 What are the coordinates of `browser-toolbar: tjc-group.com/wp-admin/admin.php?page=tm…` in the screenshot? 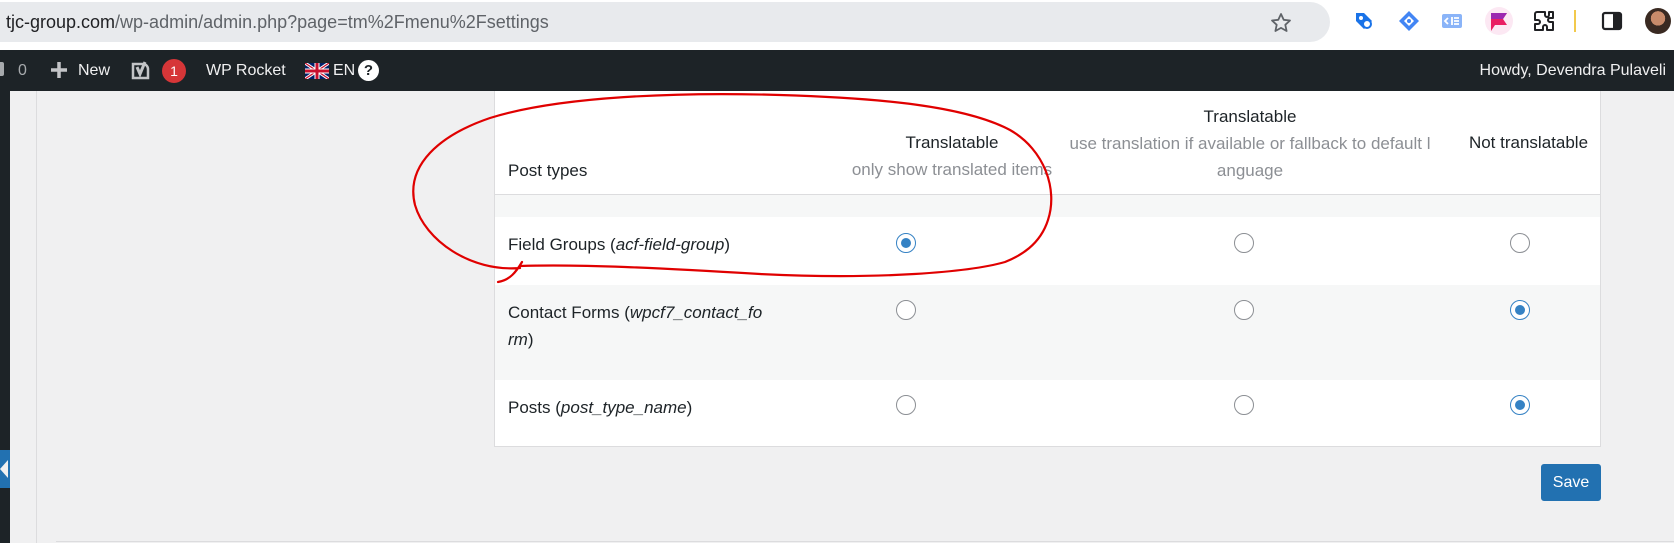 It's located at (837, 25).